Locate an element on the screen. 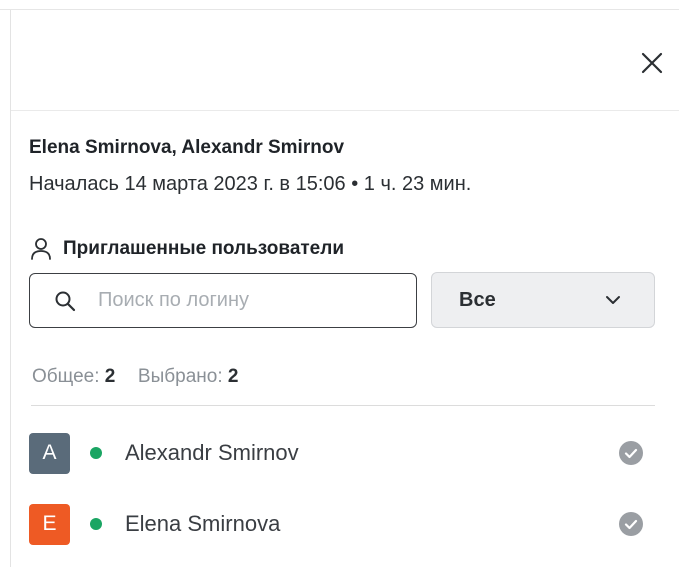  list-item: E Elena Smirnova is located at coordinates (342, 524).